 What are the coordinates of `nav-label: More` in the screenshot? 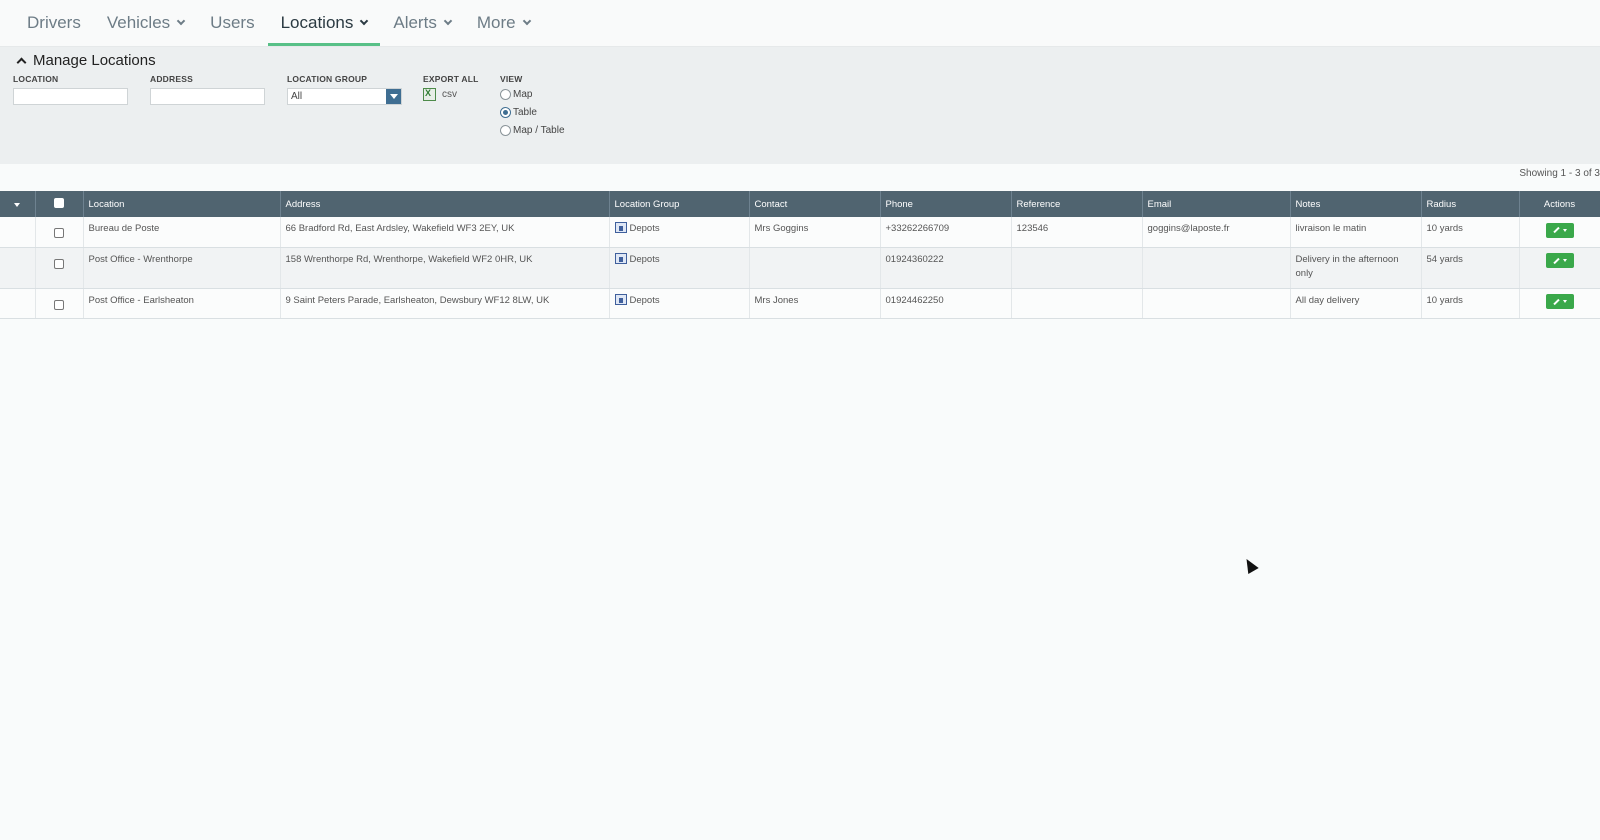 It's located at (496, 22).